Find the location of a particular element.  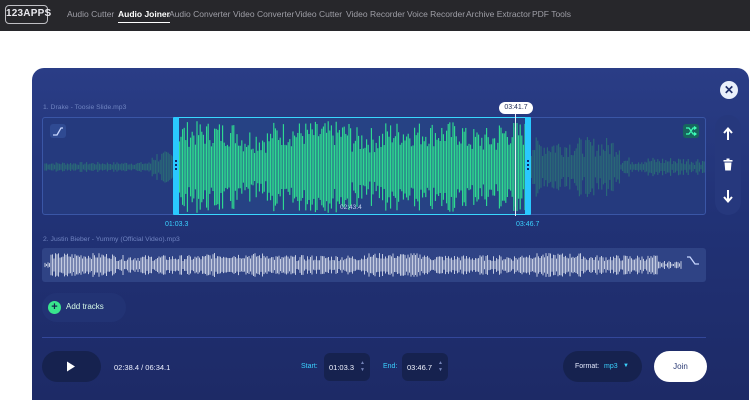

track-2-waveform is located at coordinates (374, 265).